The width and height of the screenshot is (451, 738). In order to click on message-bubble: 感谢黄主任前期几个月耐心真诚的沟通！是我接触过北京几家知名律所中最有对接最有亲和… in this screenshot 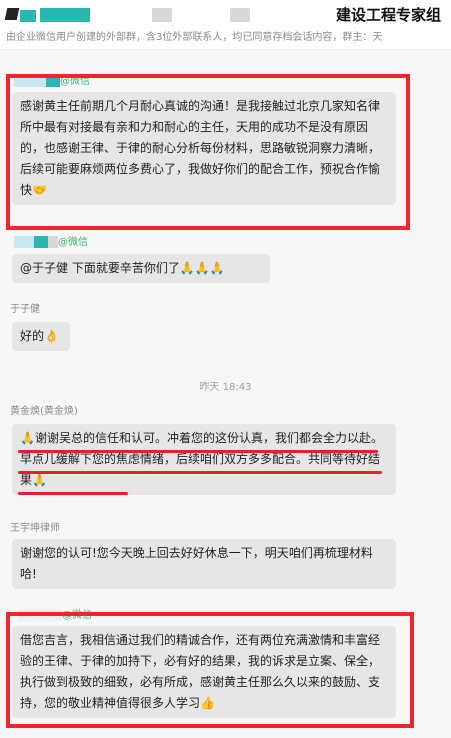, I will do `click(204, 148)`.